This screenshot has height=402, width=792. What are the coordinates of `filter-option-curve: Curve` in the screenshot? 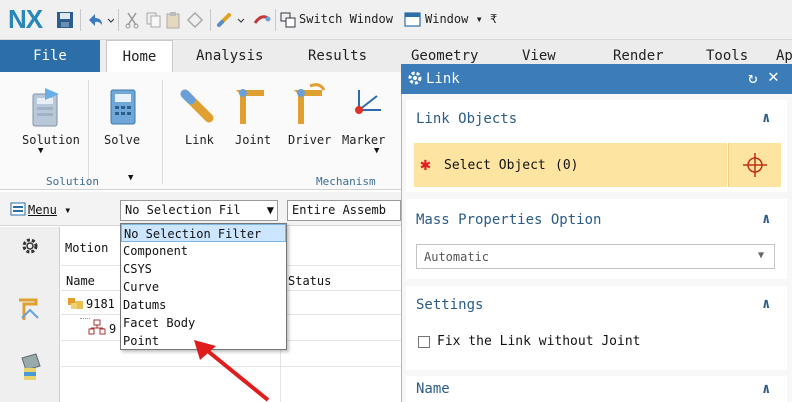 It's located at (203, 287).